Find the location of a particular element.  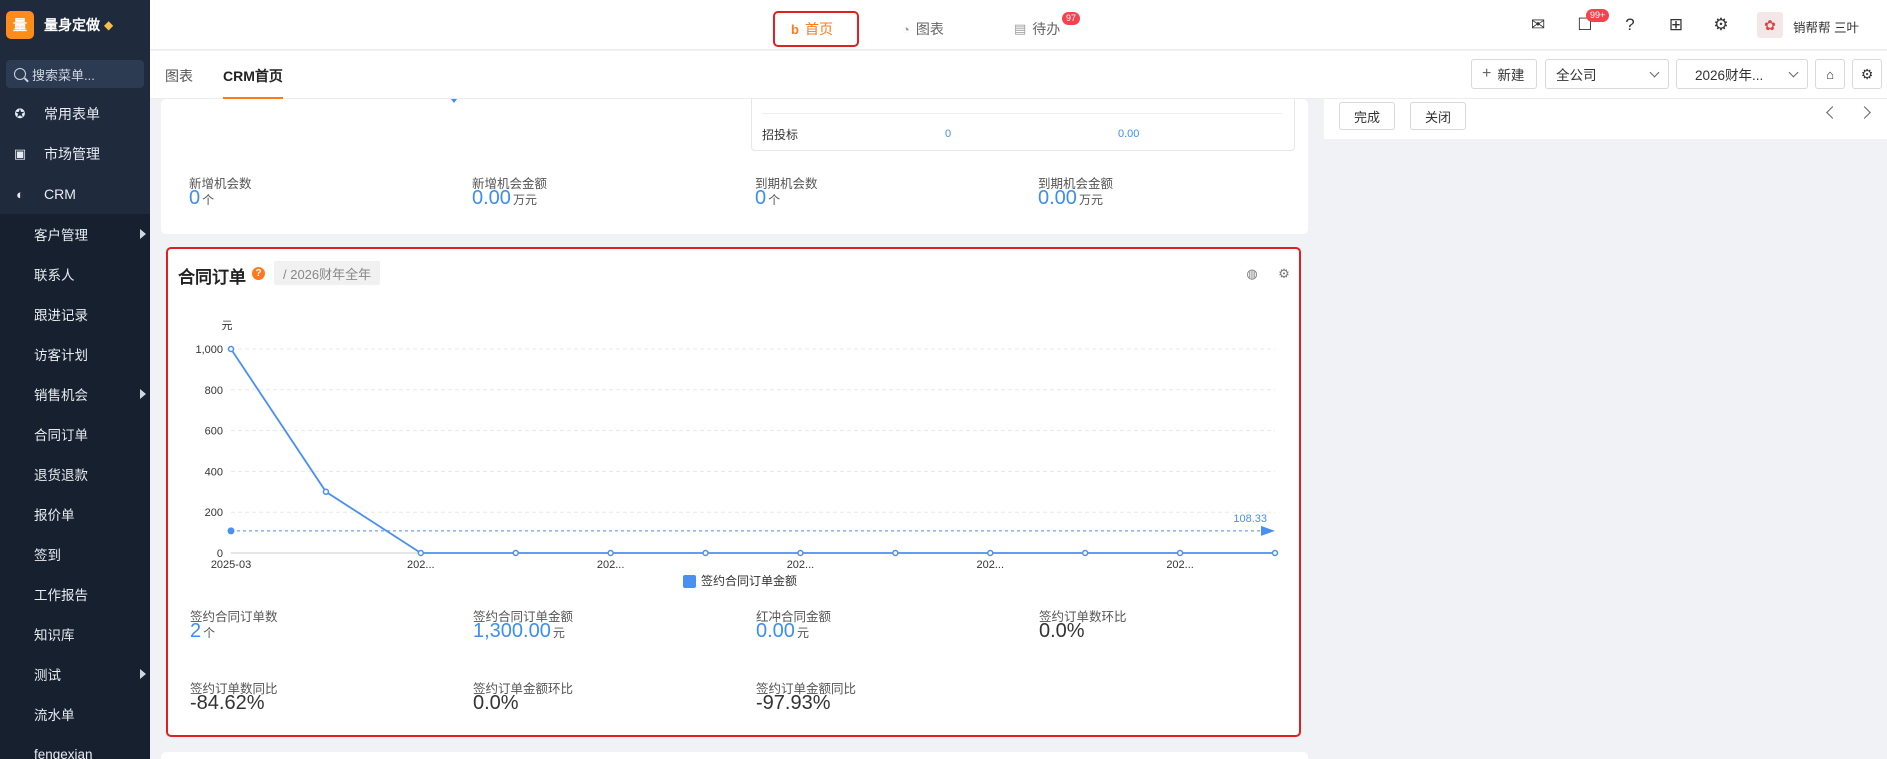

sidebar-crm-item-9: 工作报告 is located at coordinates (75, 594).